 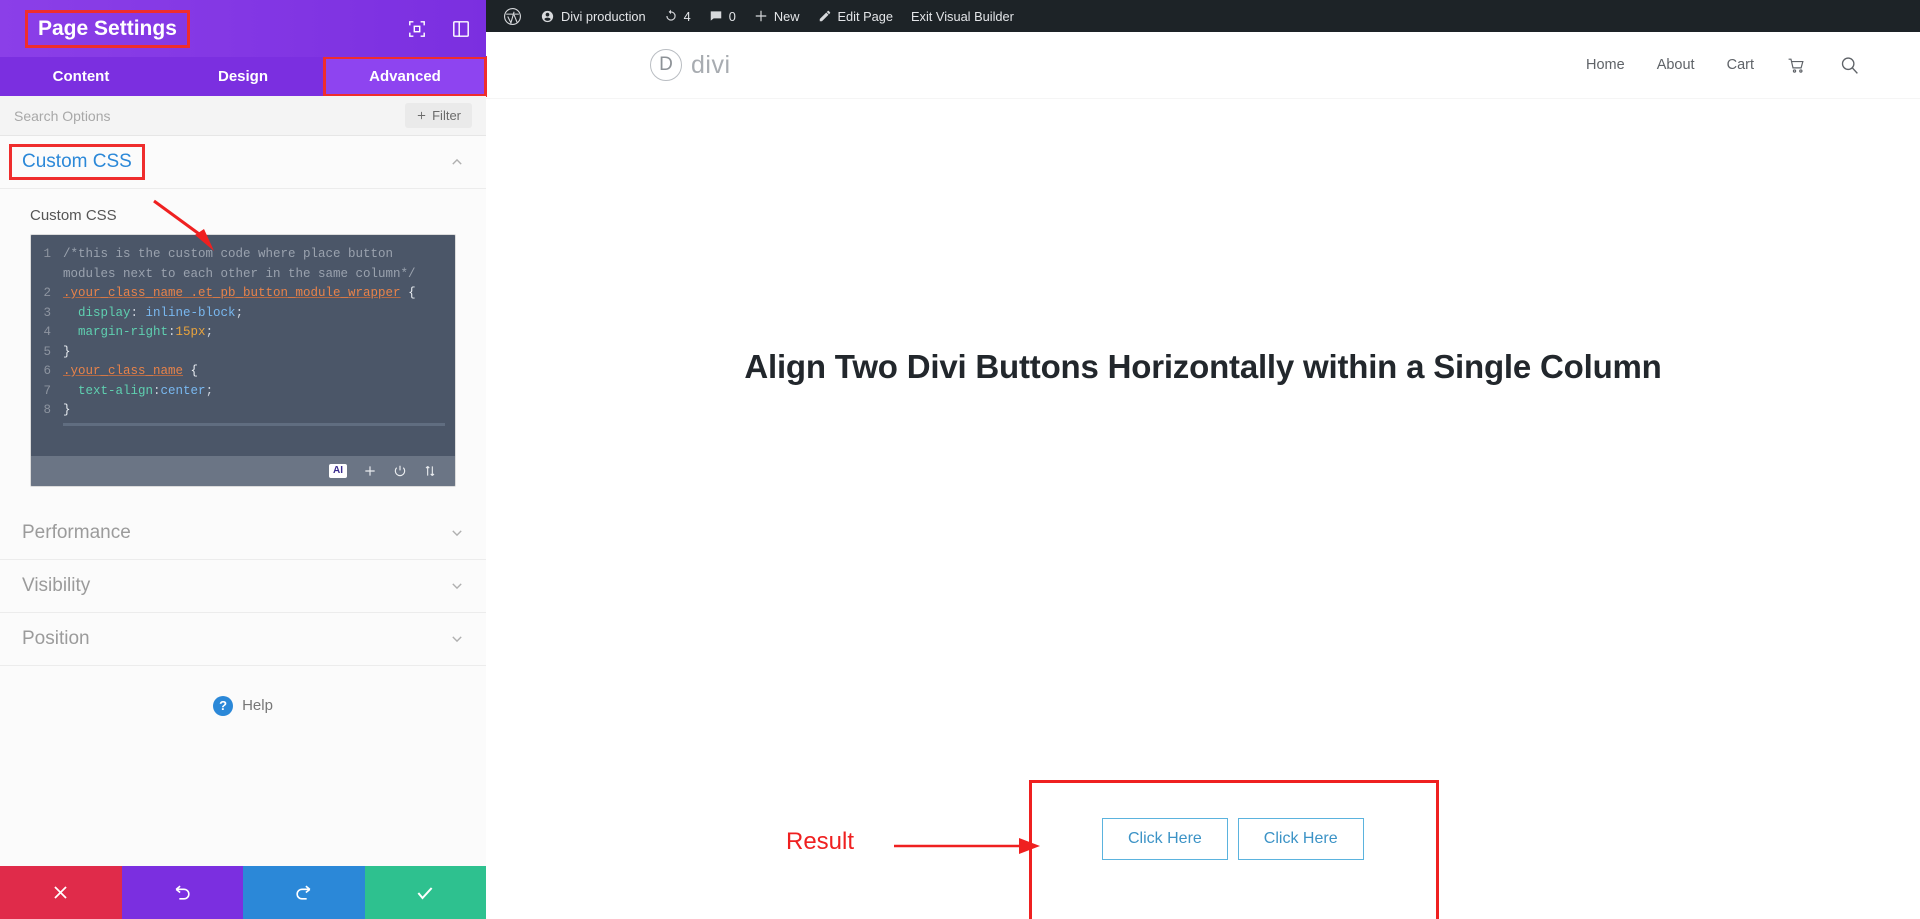 What do you see at coordinates (417, 29) in the screenshot?
I see `fullscreen-icon` at bounding box center [417, 29].